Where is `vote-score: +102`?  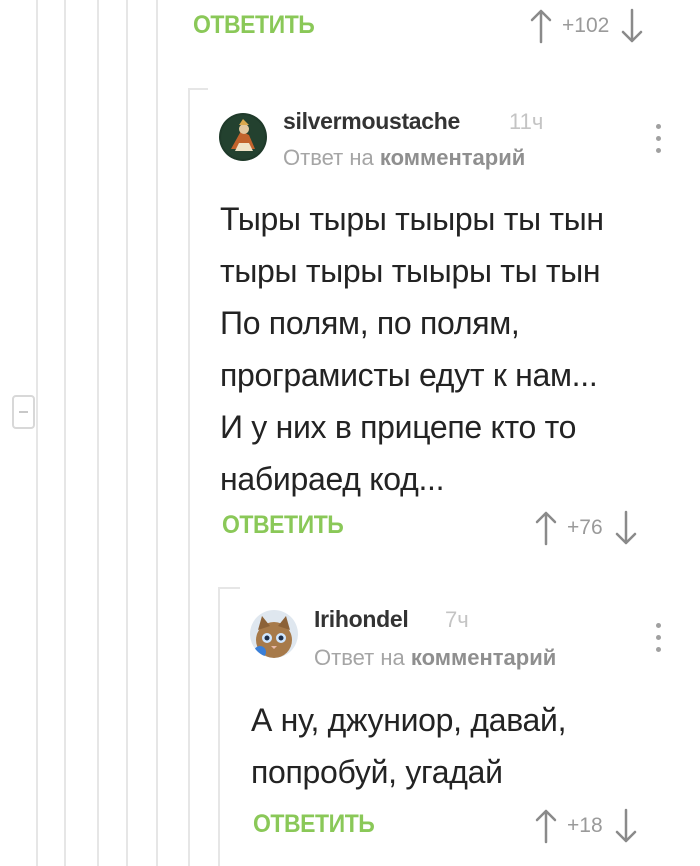 vote-score: +102 is located at coordinates (586, 25).